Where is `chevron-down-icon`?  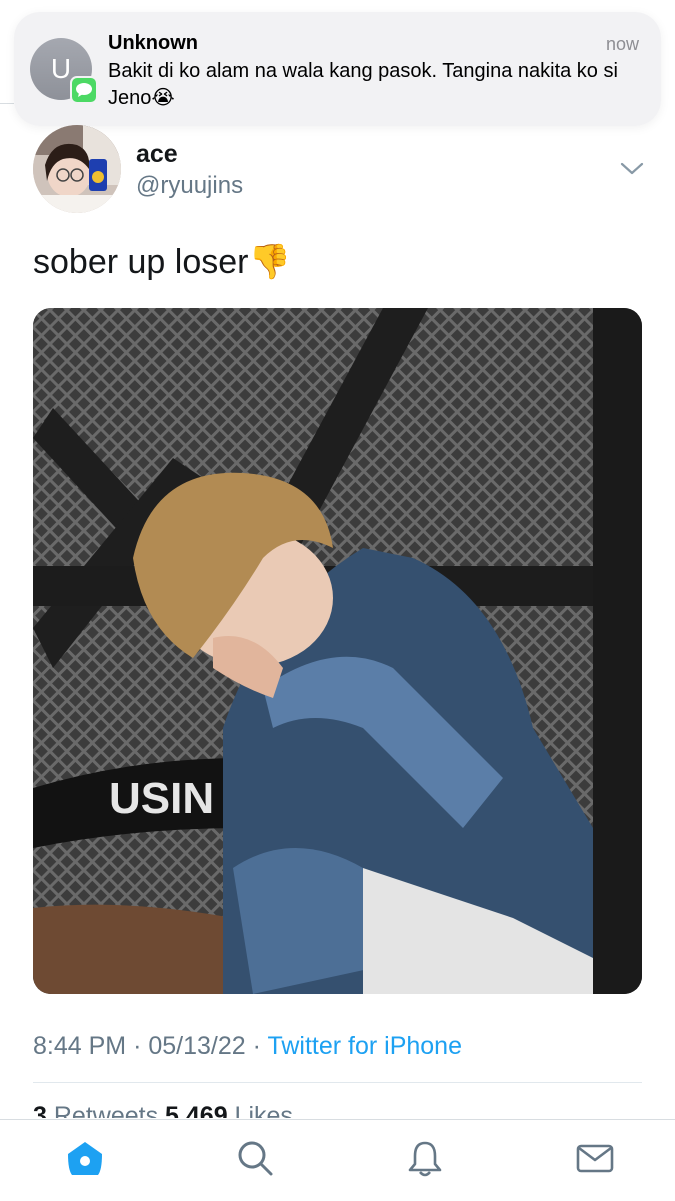
chevron-down-icon is located at coordinates (632, 168).